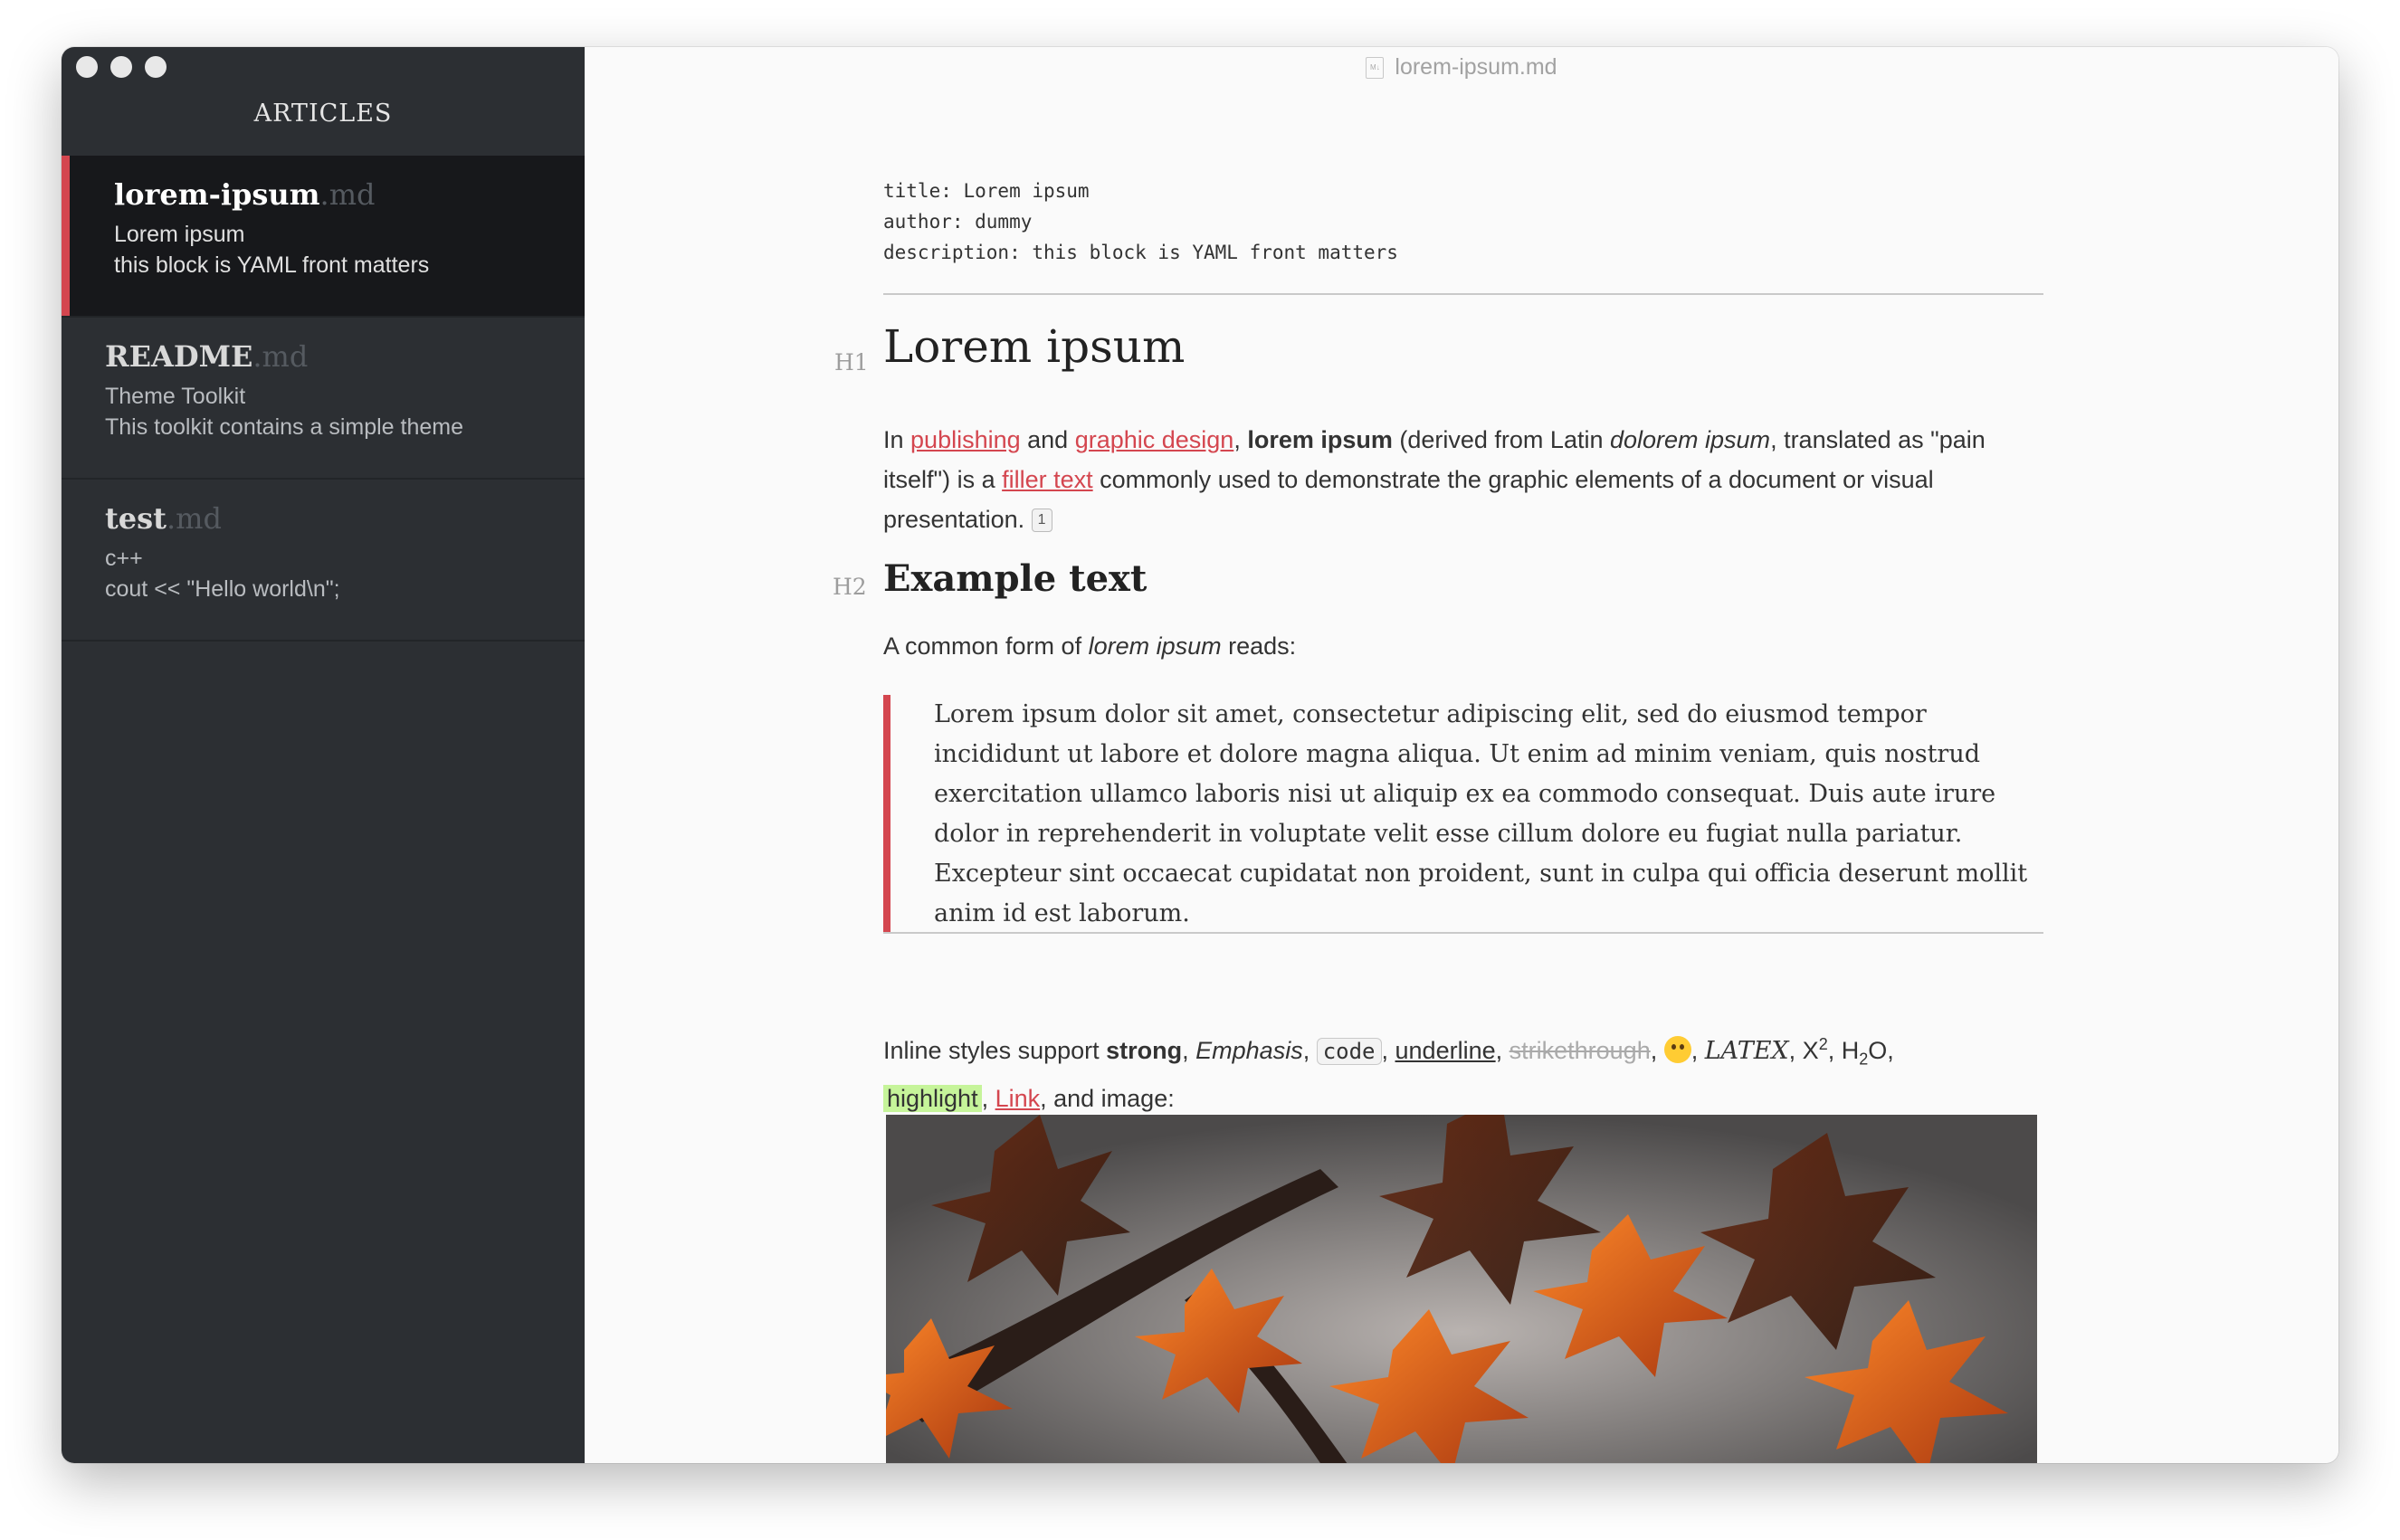 This screenshot has height=1540, width=2400. Describe the element at coordinates (156, 67) in the screenshot. I see `zoom-window-button` at that location.